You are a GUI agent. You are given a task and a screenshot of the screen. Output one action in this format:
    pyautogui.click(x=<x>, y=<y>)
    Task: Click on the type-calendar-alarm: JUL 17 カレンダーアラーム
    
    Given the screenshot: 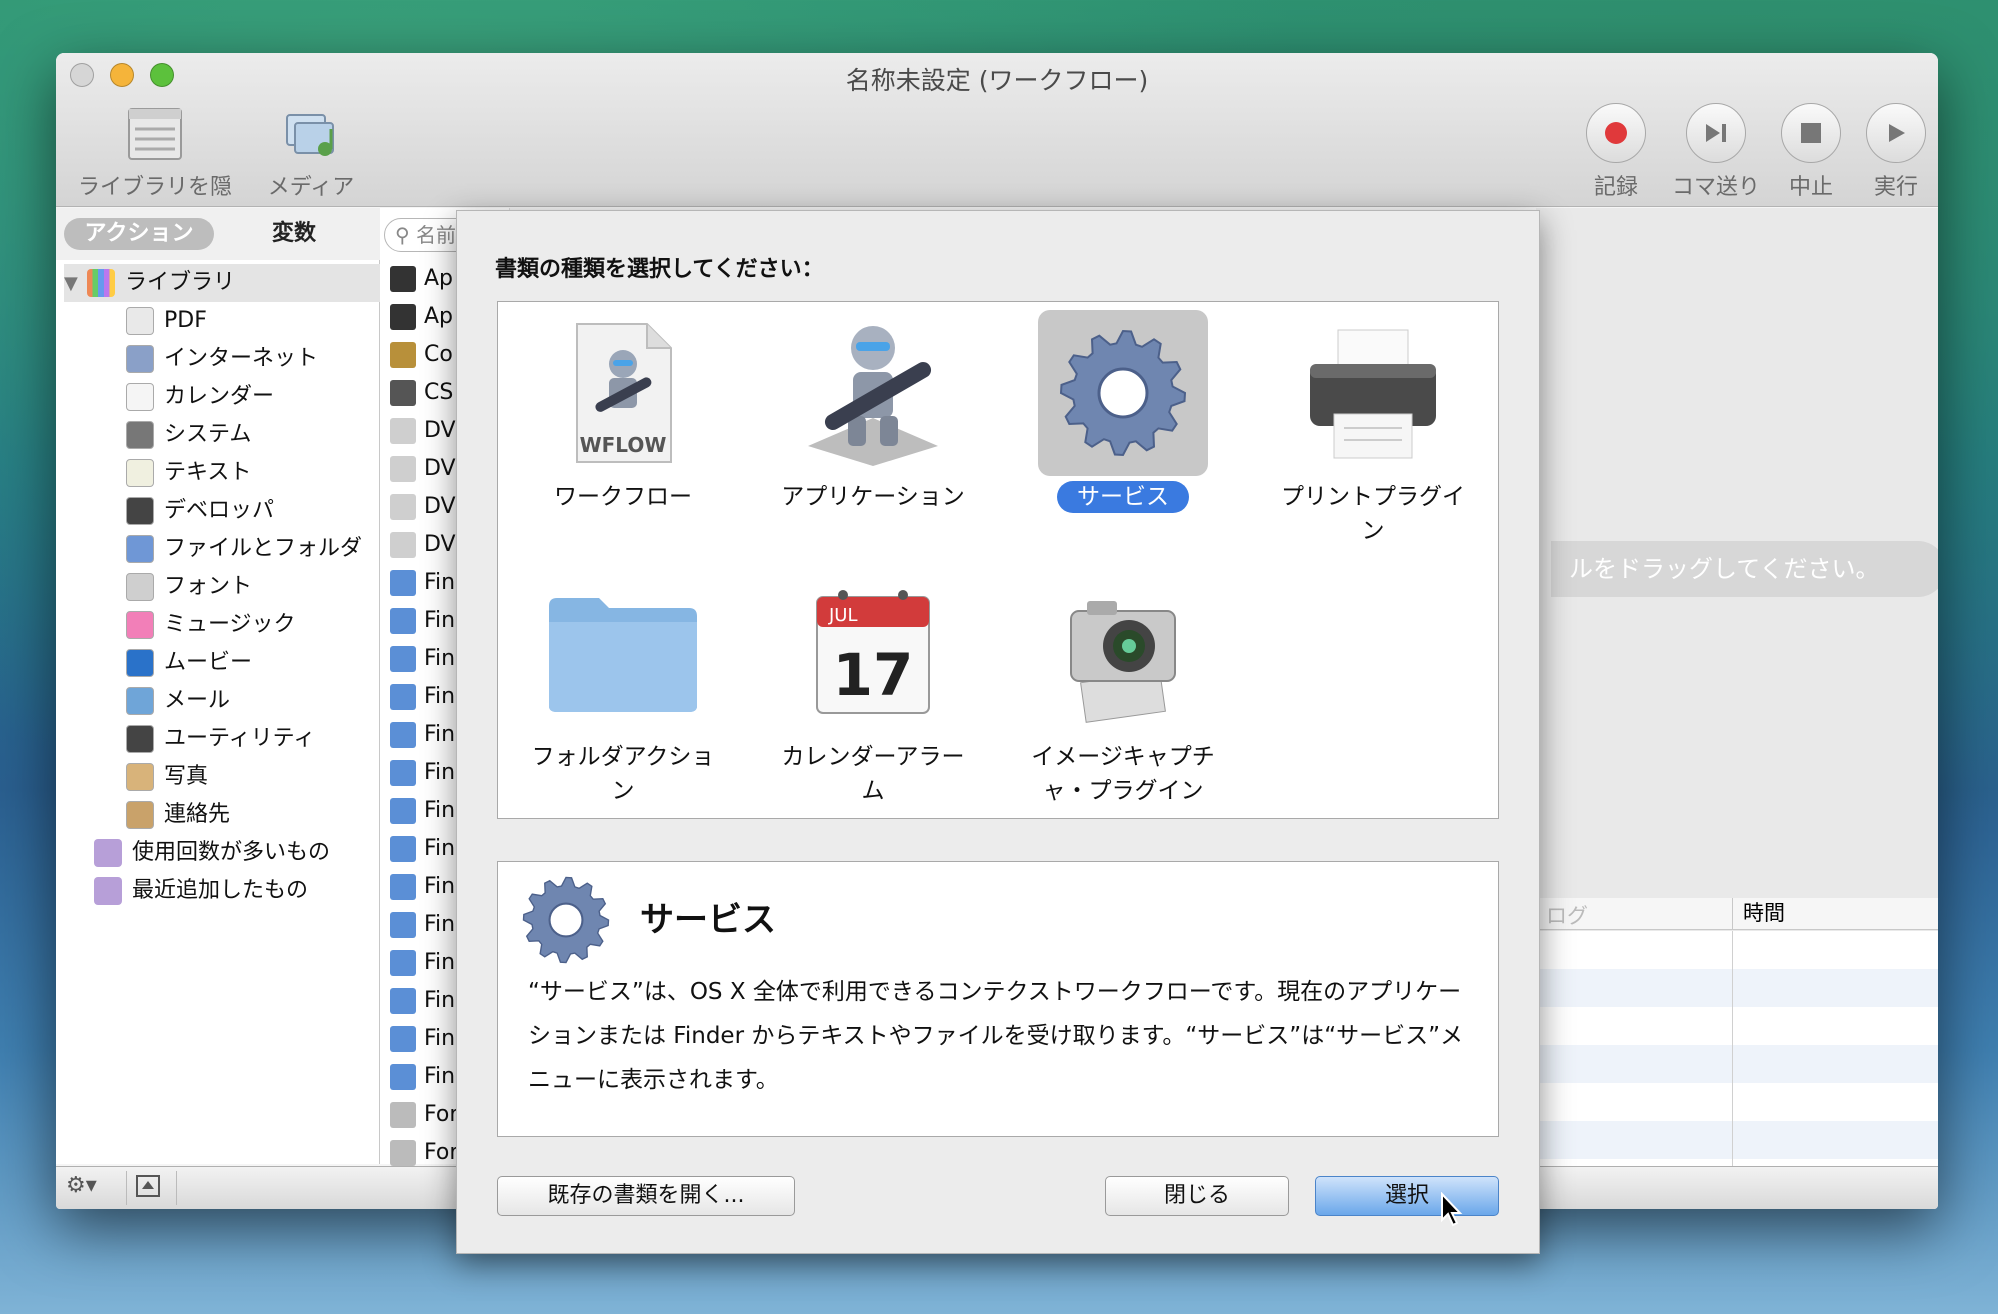 What is the action you would take?
    pyautogui.click(x=873, y=689)
    